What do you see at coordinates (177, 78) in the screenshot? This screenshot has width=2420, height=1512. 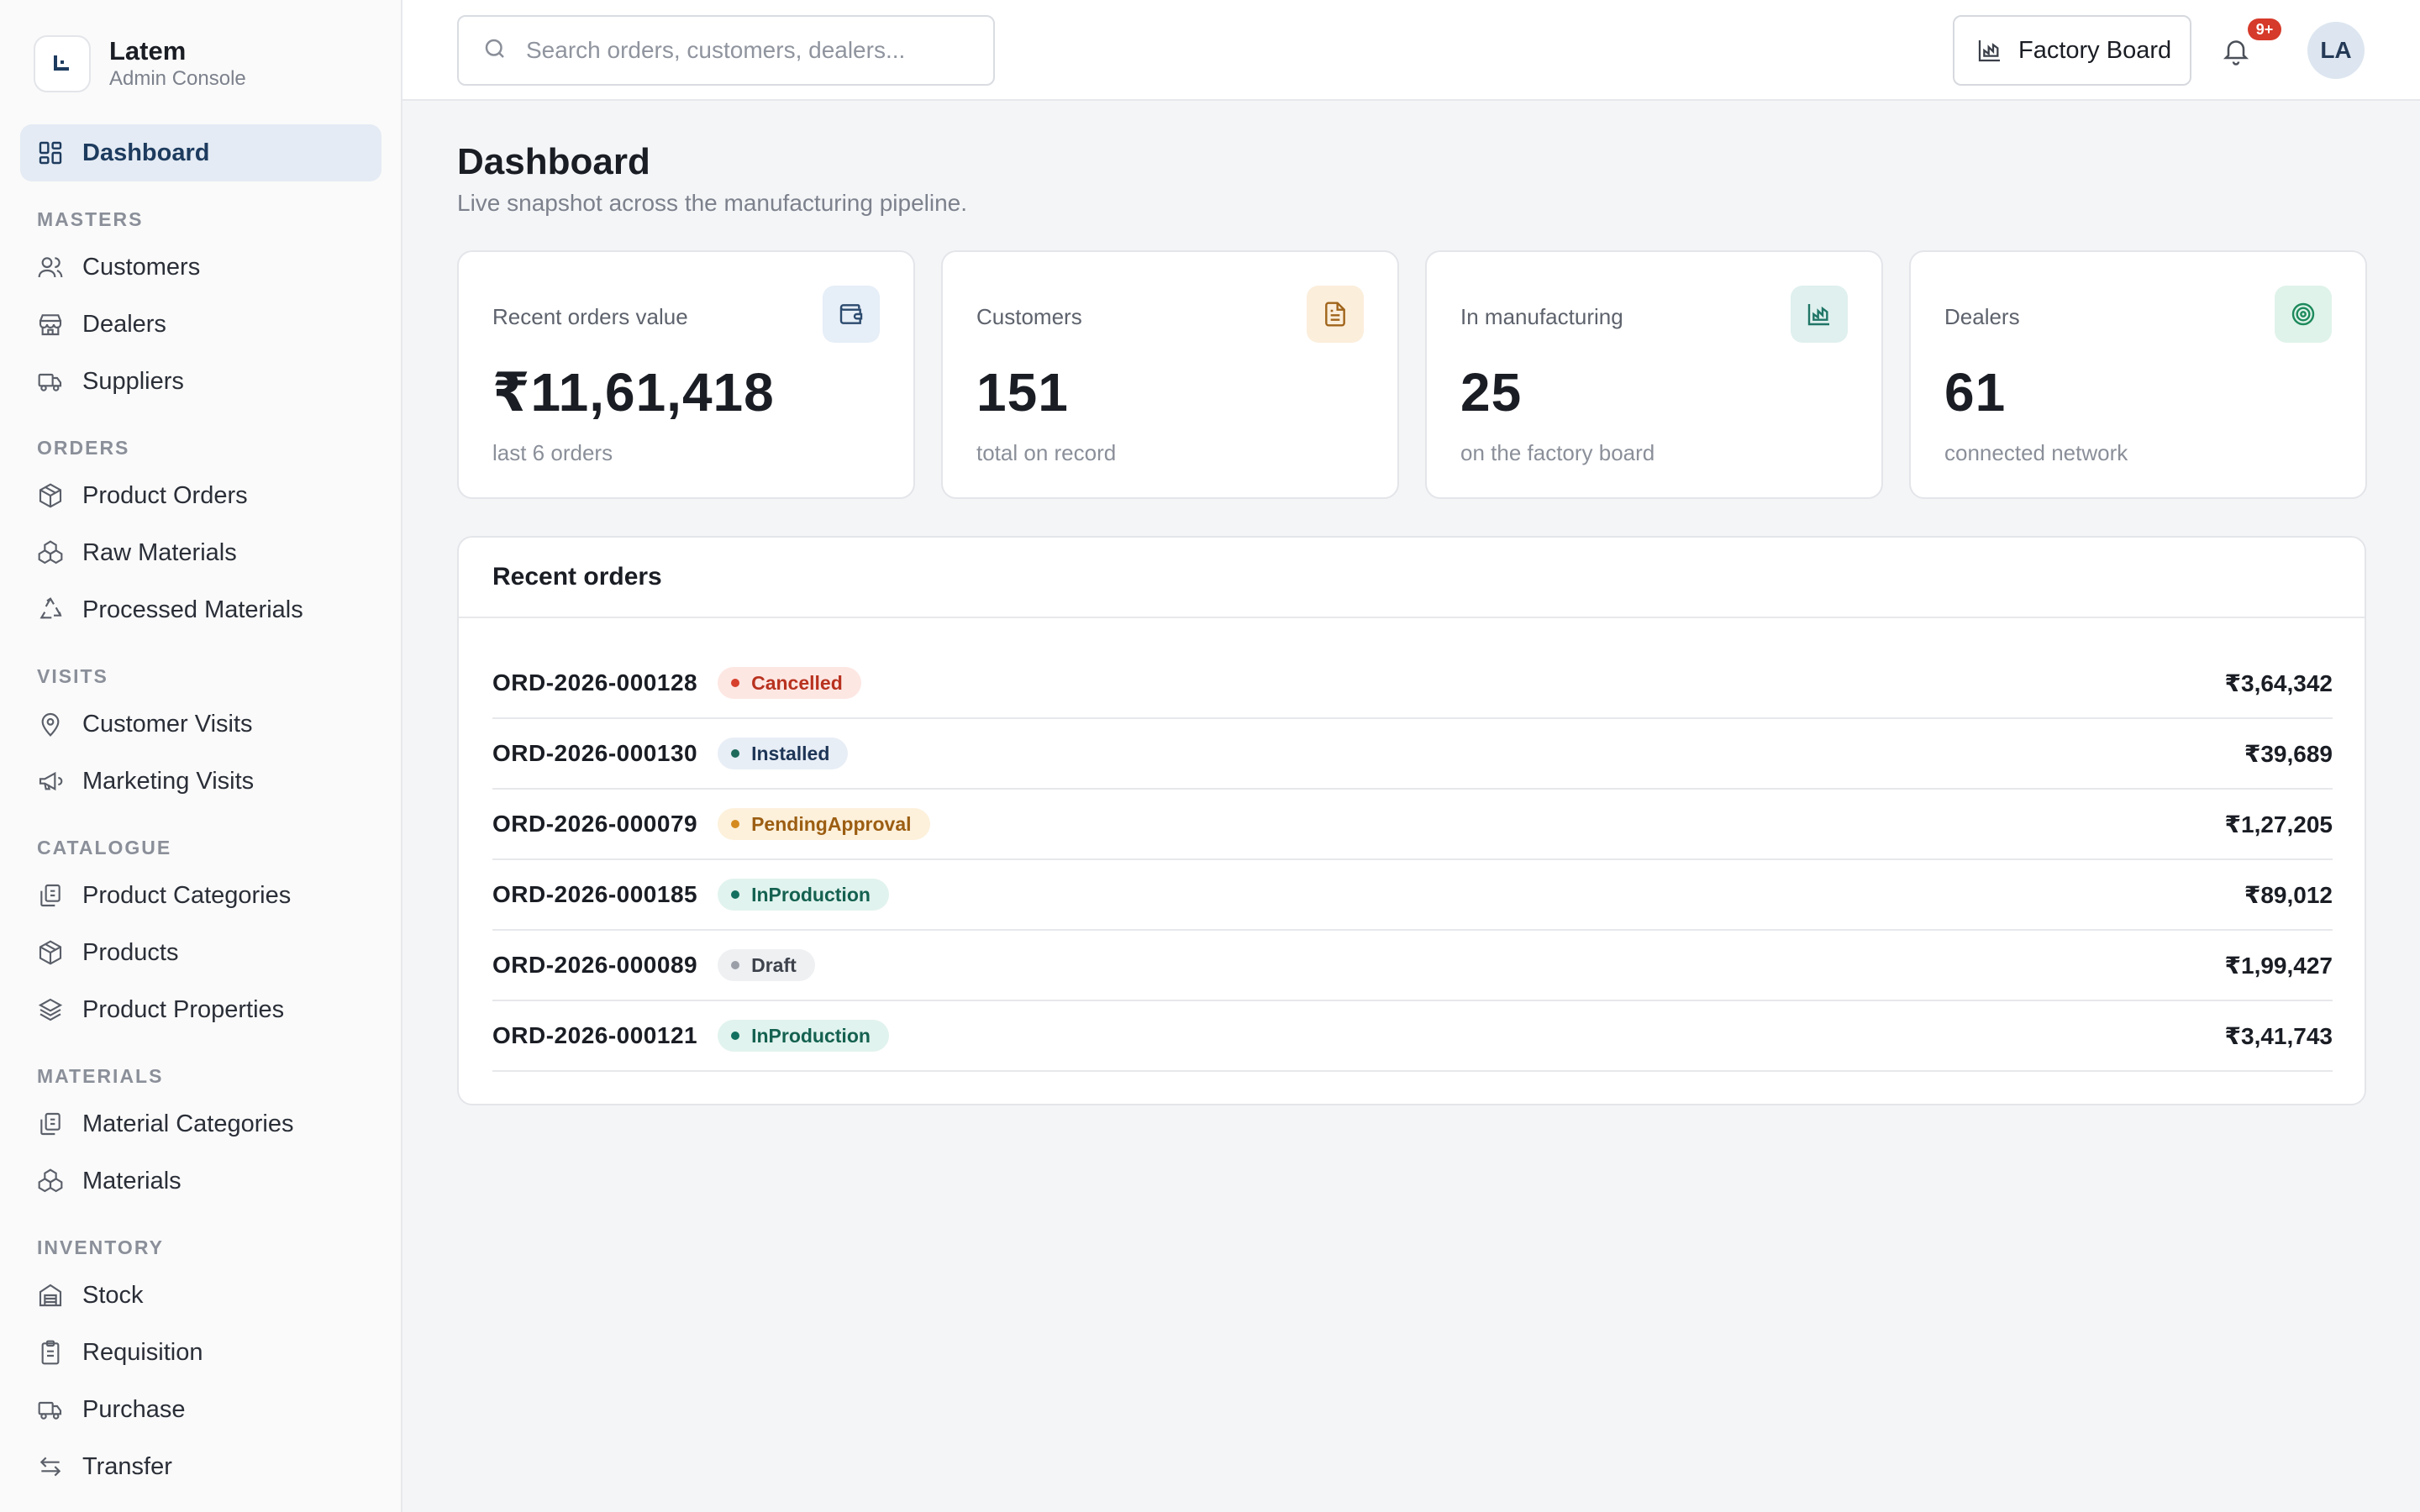 I see `brand-subtitle: Admin Console` at bounding box center [177, 78].